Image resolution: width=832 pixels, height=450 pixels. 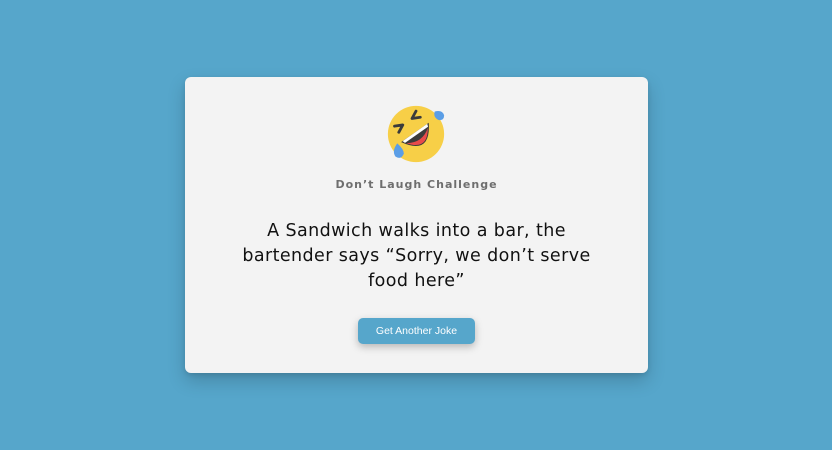 I want to click on app-title: Don’t Laugh Challenge, so click(x=416, y=184).